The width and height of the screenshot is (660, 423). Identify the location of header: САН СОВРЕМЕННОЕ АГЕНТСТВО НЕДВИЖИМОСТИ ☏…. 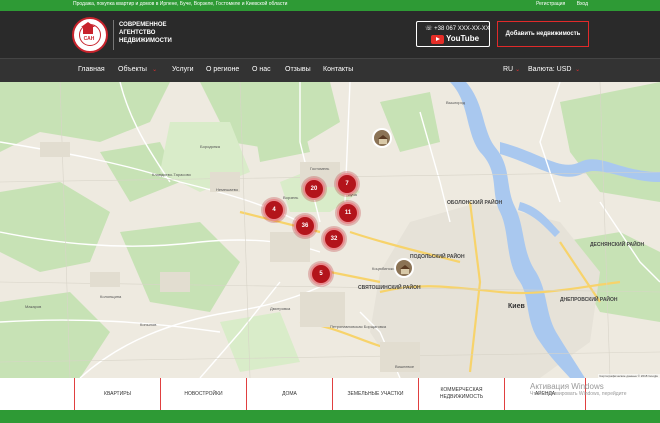
(330, 34).